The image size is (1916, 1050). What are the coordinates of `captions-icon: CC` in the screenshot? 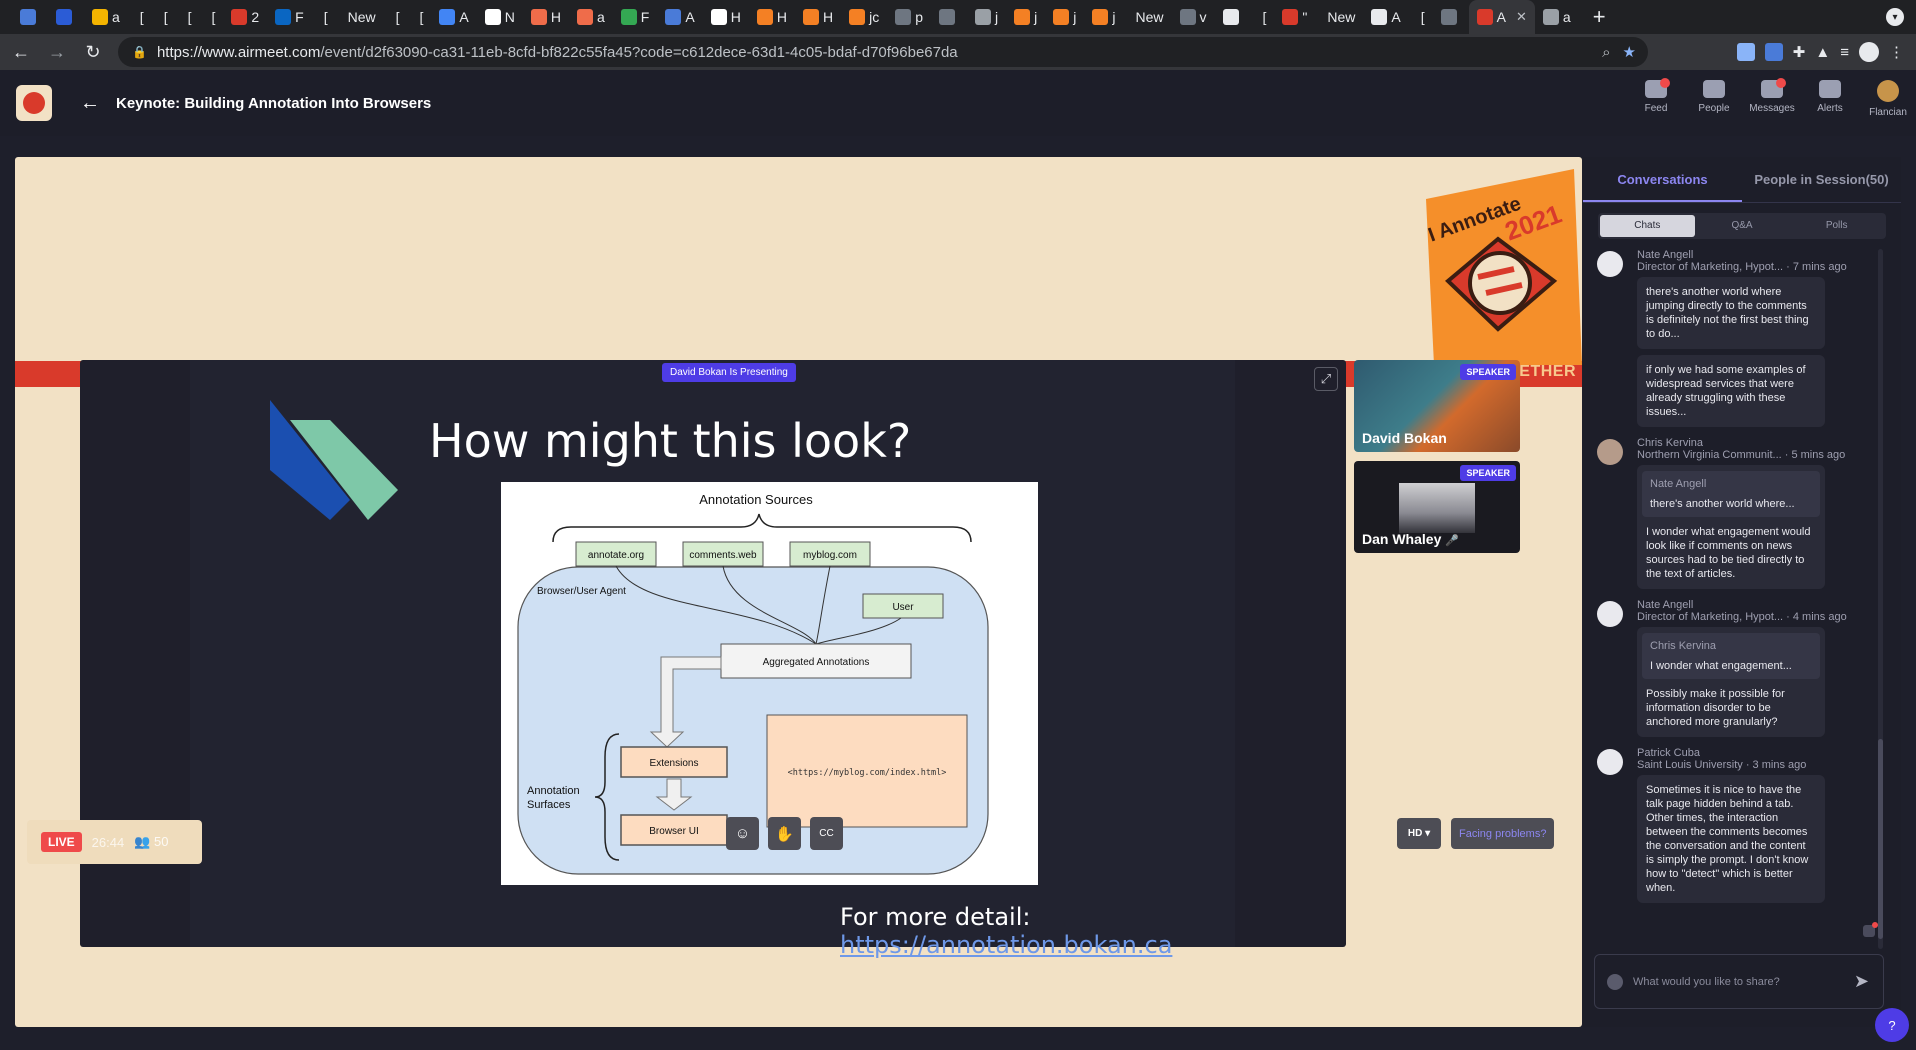 It's located at (826, 833).